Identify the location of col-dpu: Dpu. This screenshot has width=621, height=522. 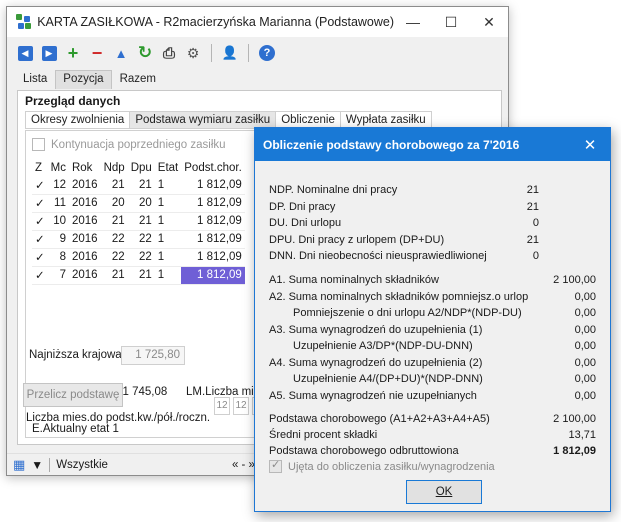
(141, 167).